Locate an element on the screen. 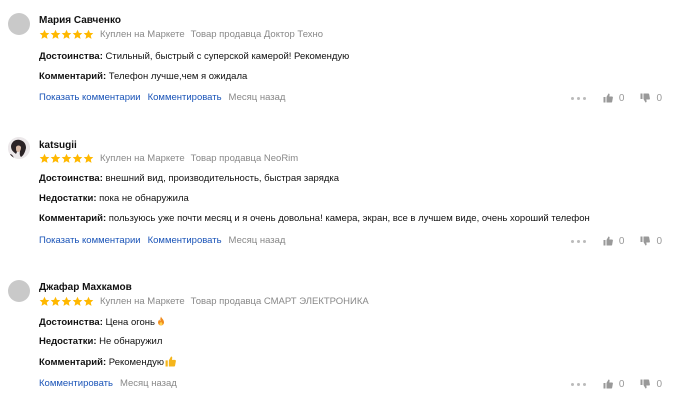  field-value: Рекомендую is located at coordinates (136, 362).